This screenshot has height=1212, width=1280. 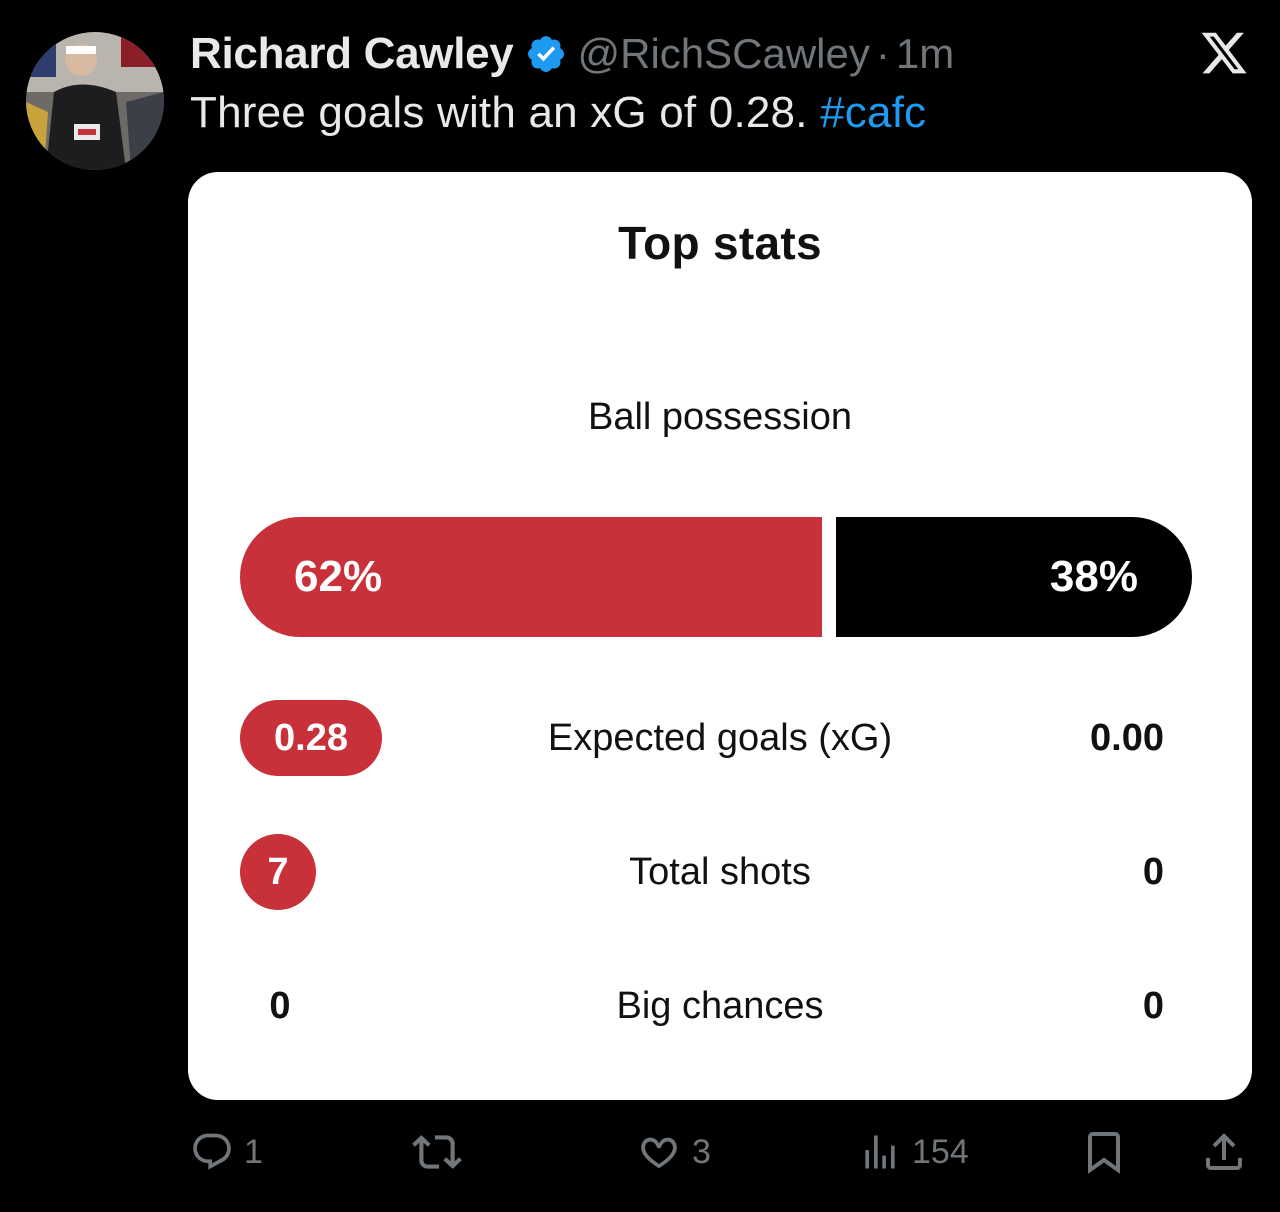 What do you see at coordinates (95, 101) in the screenshot?
I see `avatar` at bounding box center [95, 101].